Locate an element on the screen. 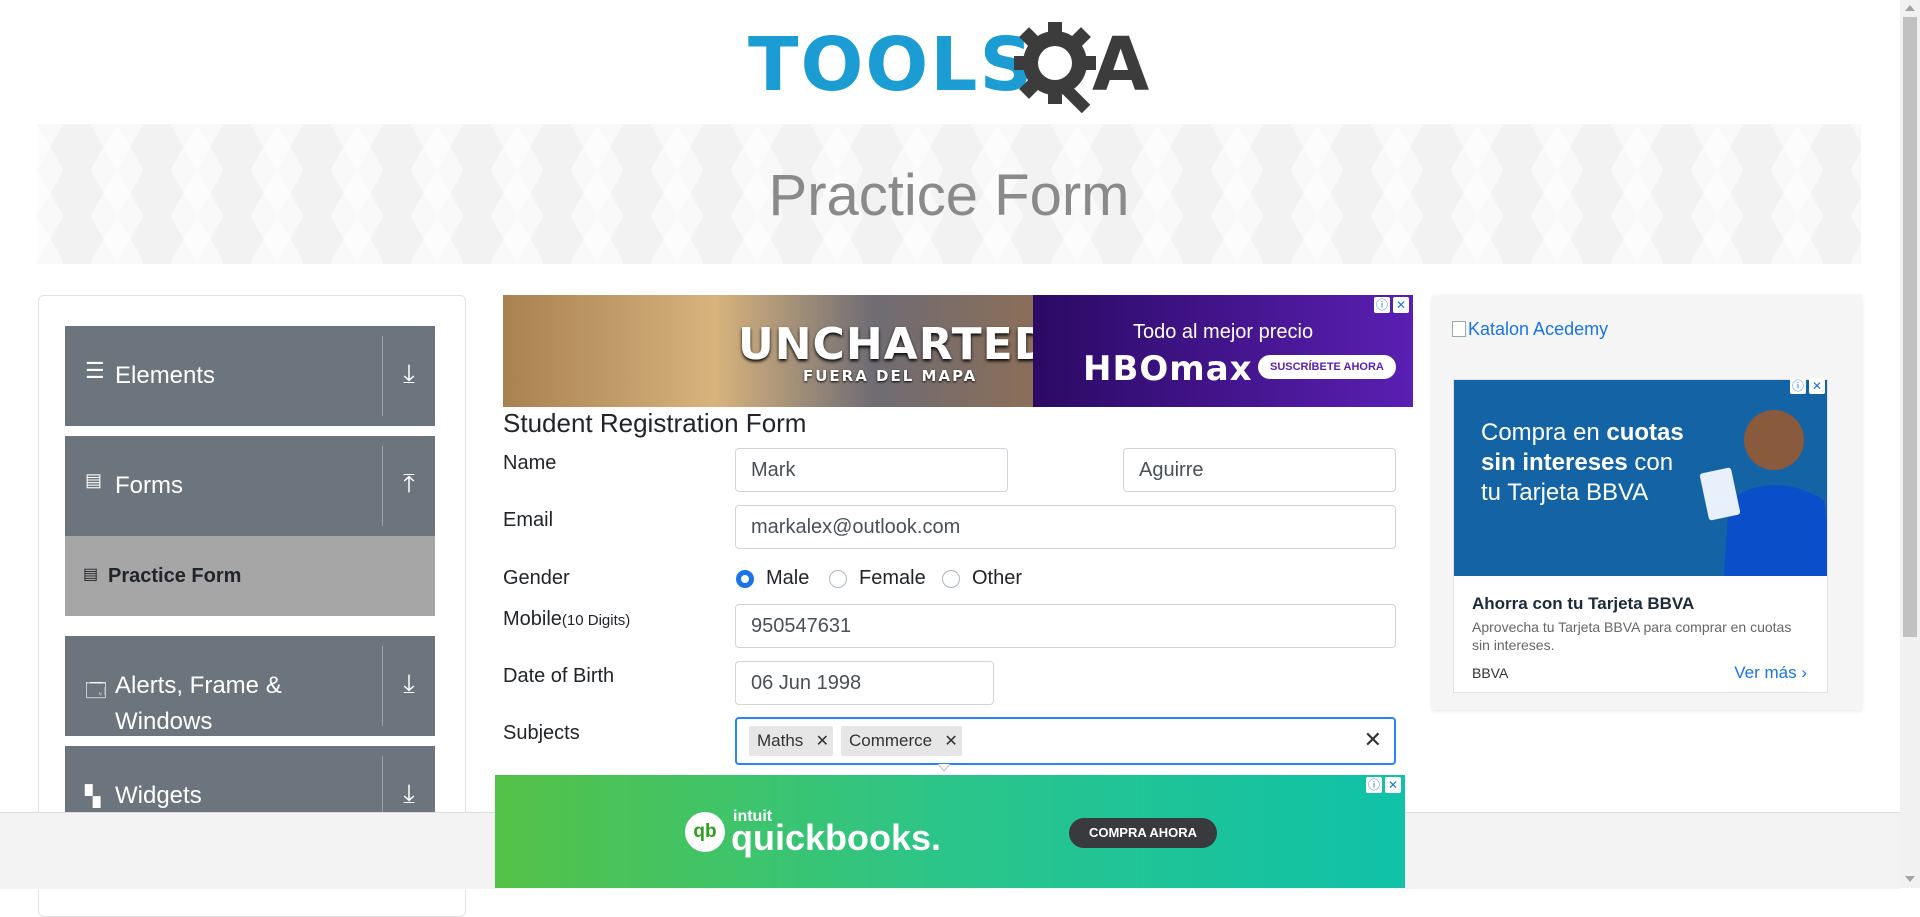  bbva-title: Ahorra con tu Tarjeta BBVA is located at coordinates (1583, 603).